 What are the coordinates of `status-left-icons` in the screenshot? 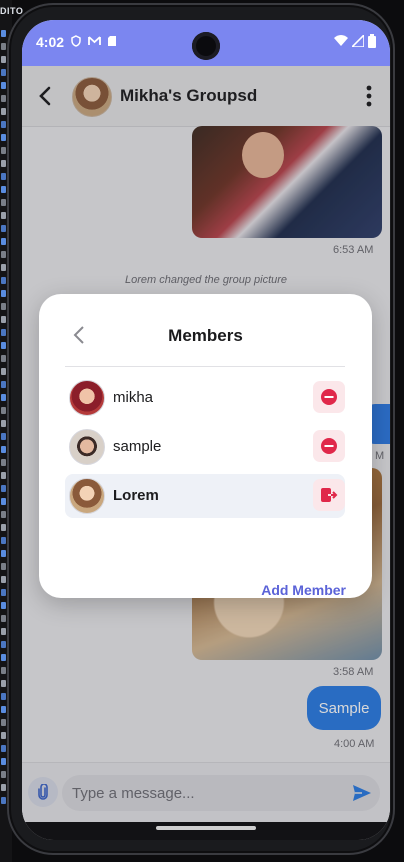 It's located at (93, 41).